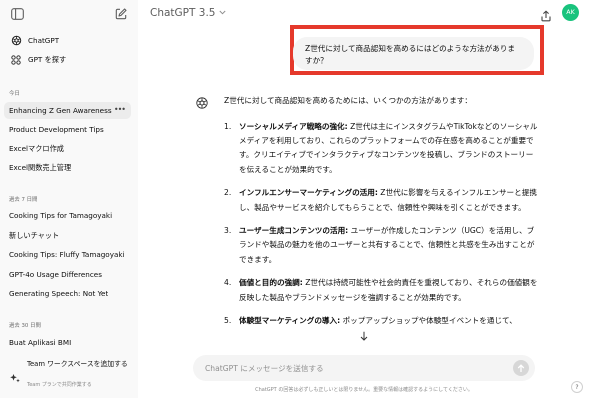  What do you see at coordinates (47, 59) in the screenshot?
I see `sidebar-nav-label: GPT を探す` at bounding box center [47, 59].